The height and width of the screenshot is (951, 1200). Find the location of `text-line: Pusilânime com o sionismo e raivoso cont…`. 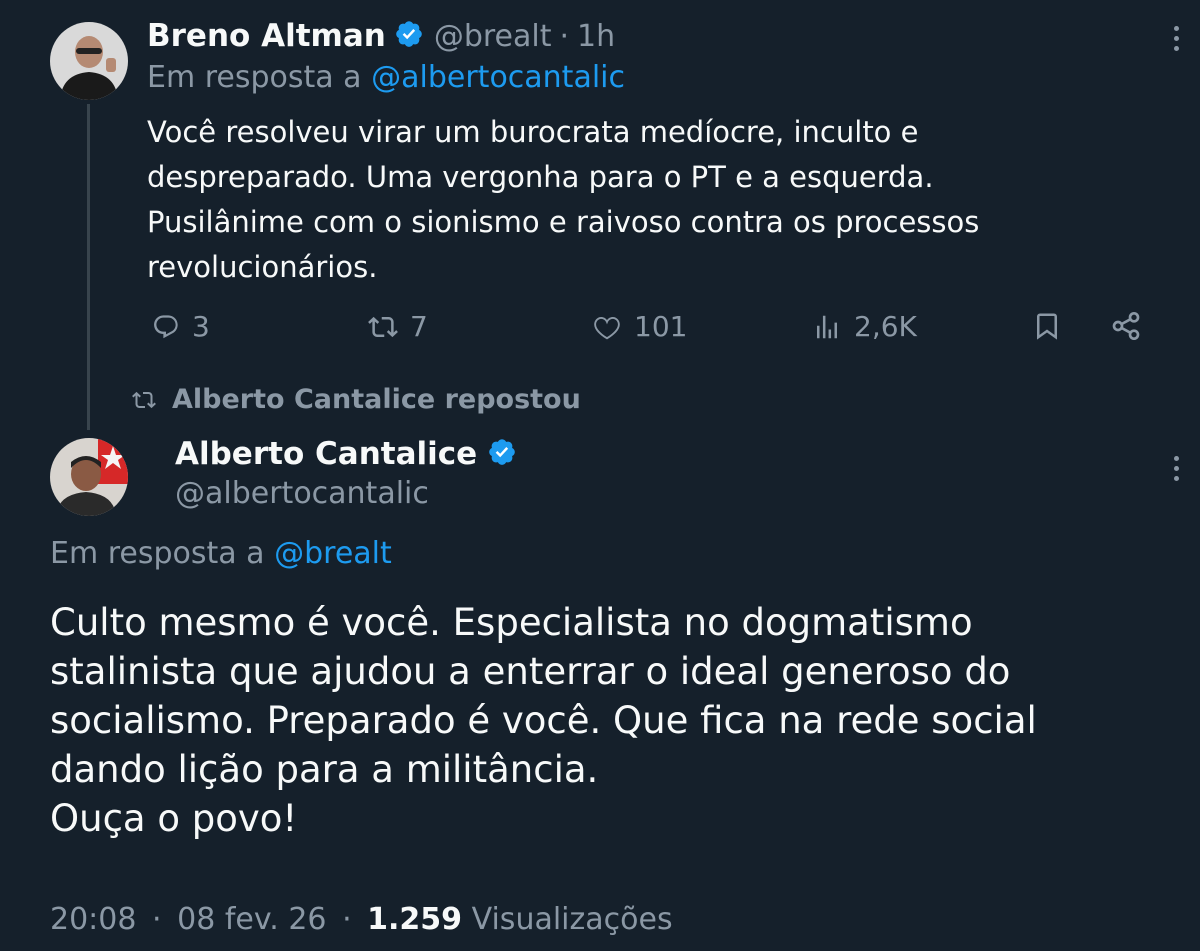

text-line: Pusilânime com o sionismo e raivoso cont… is located at coordinates (563, 222).